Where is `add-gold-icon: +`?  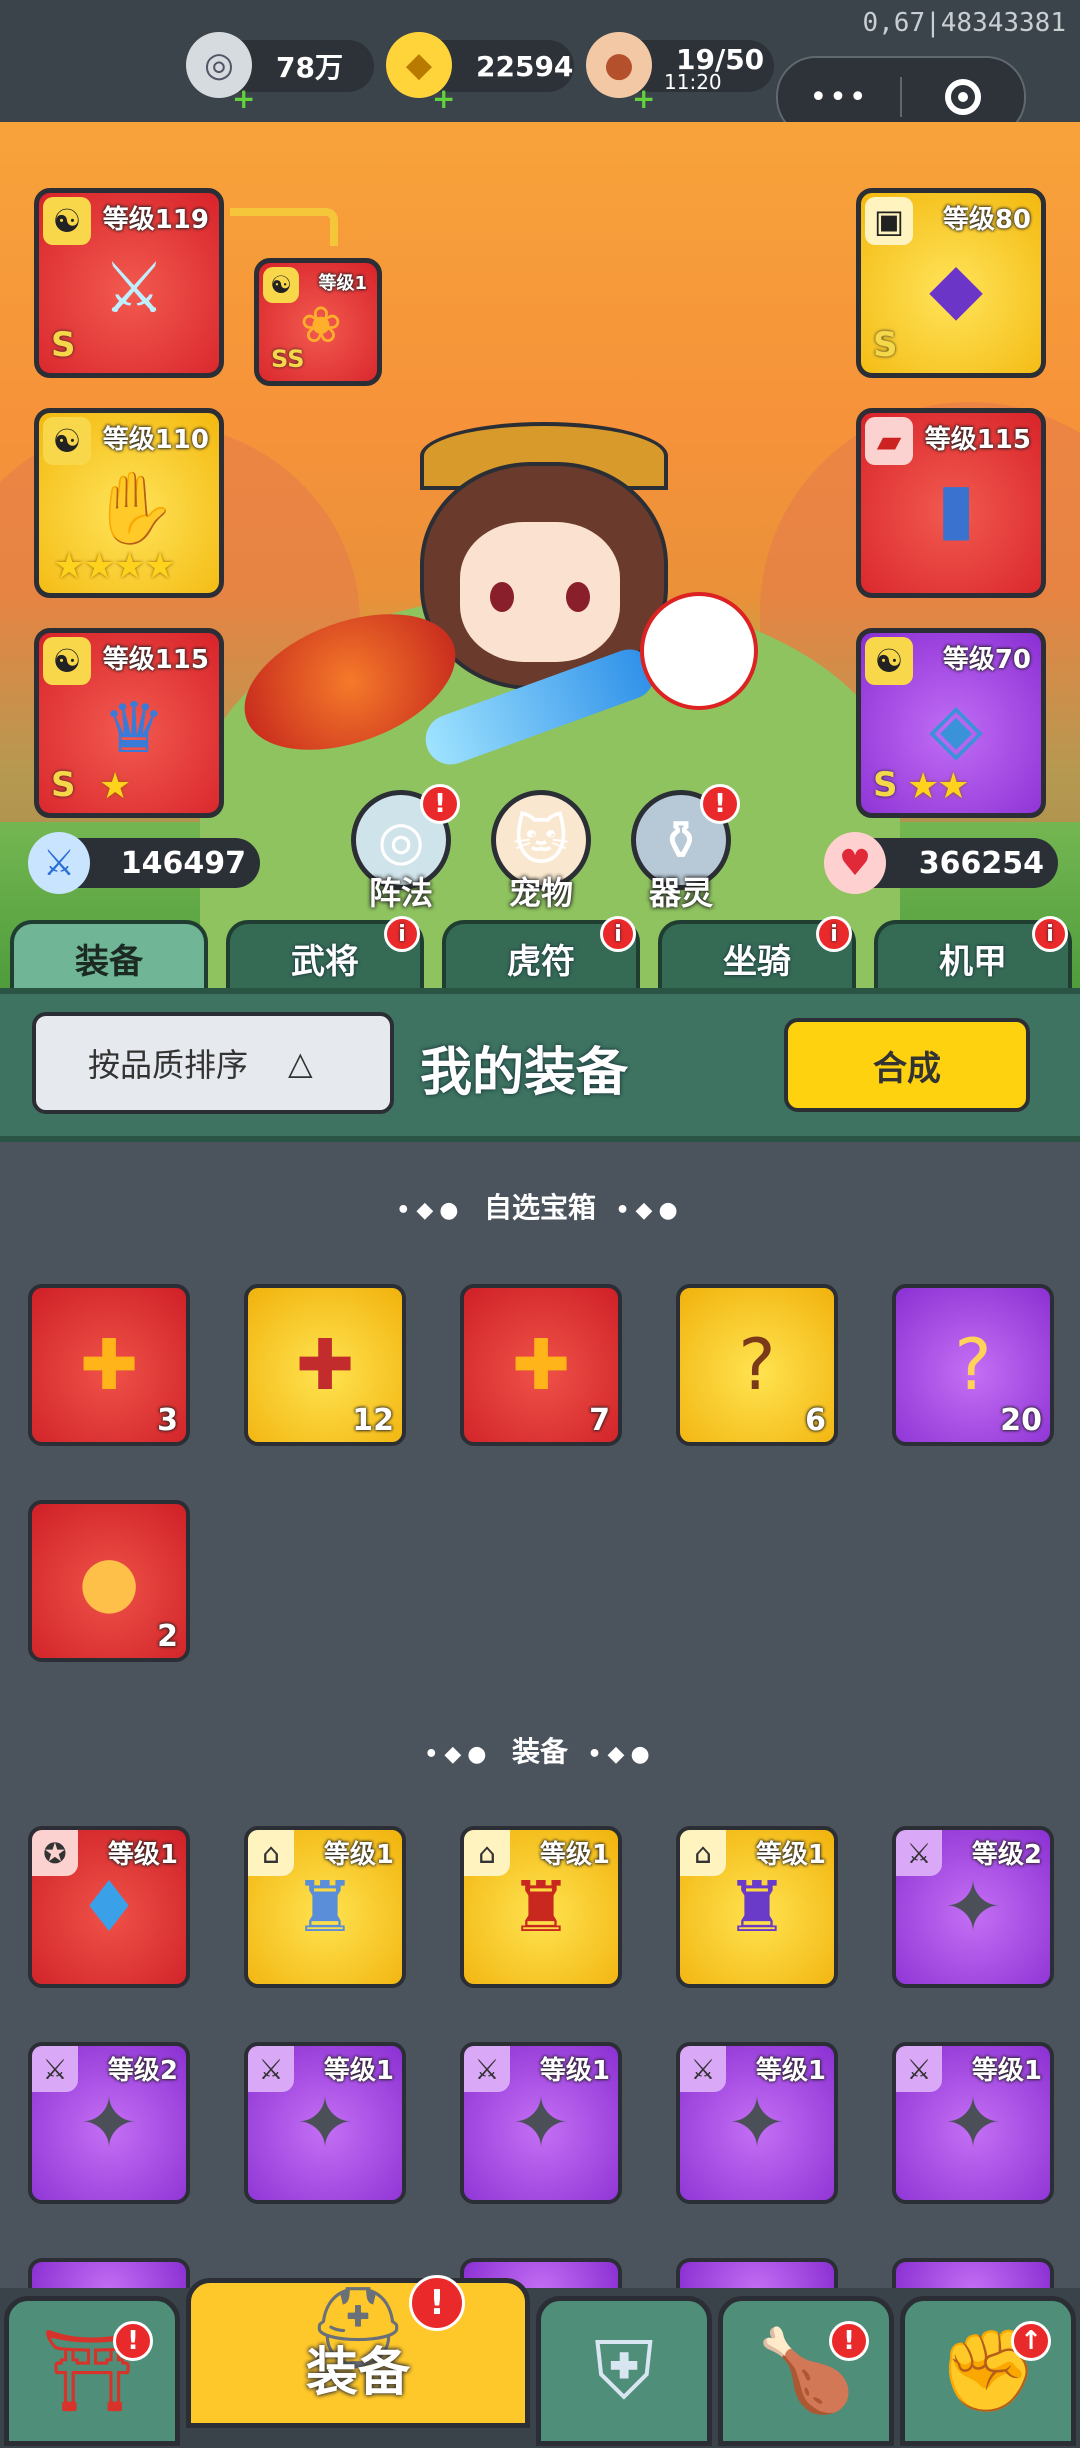
add-gold-icon: + is located at coordinates (443, 98).